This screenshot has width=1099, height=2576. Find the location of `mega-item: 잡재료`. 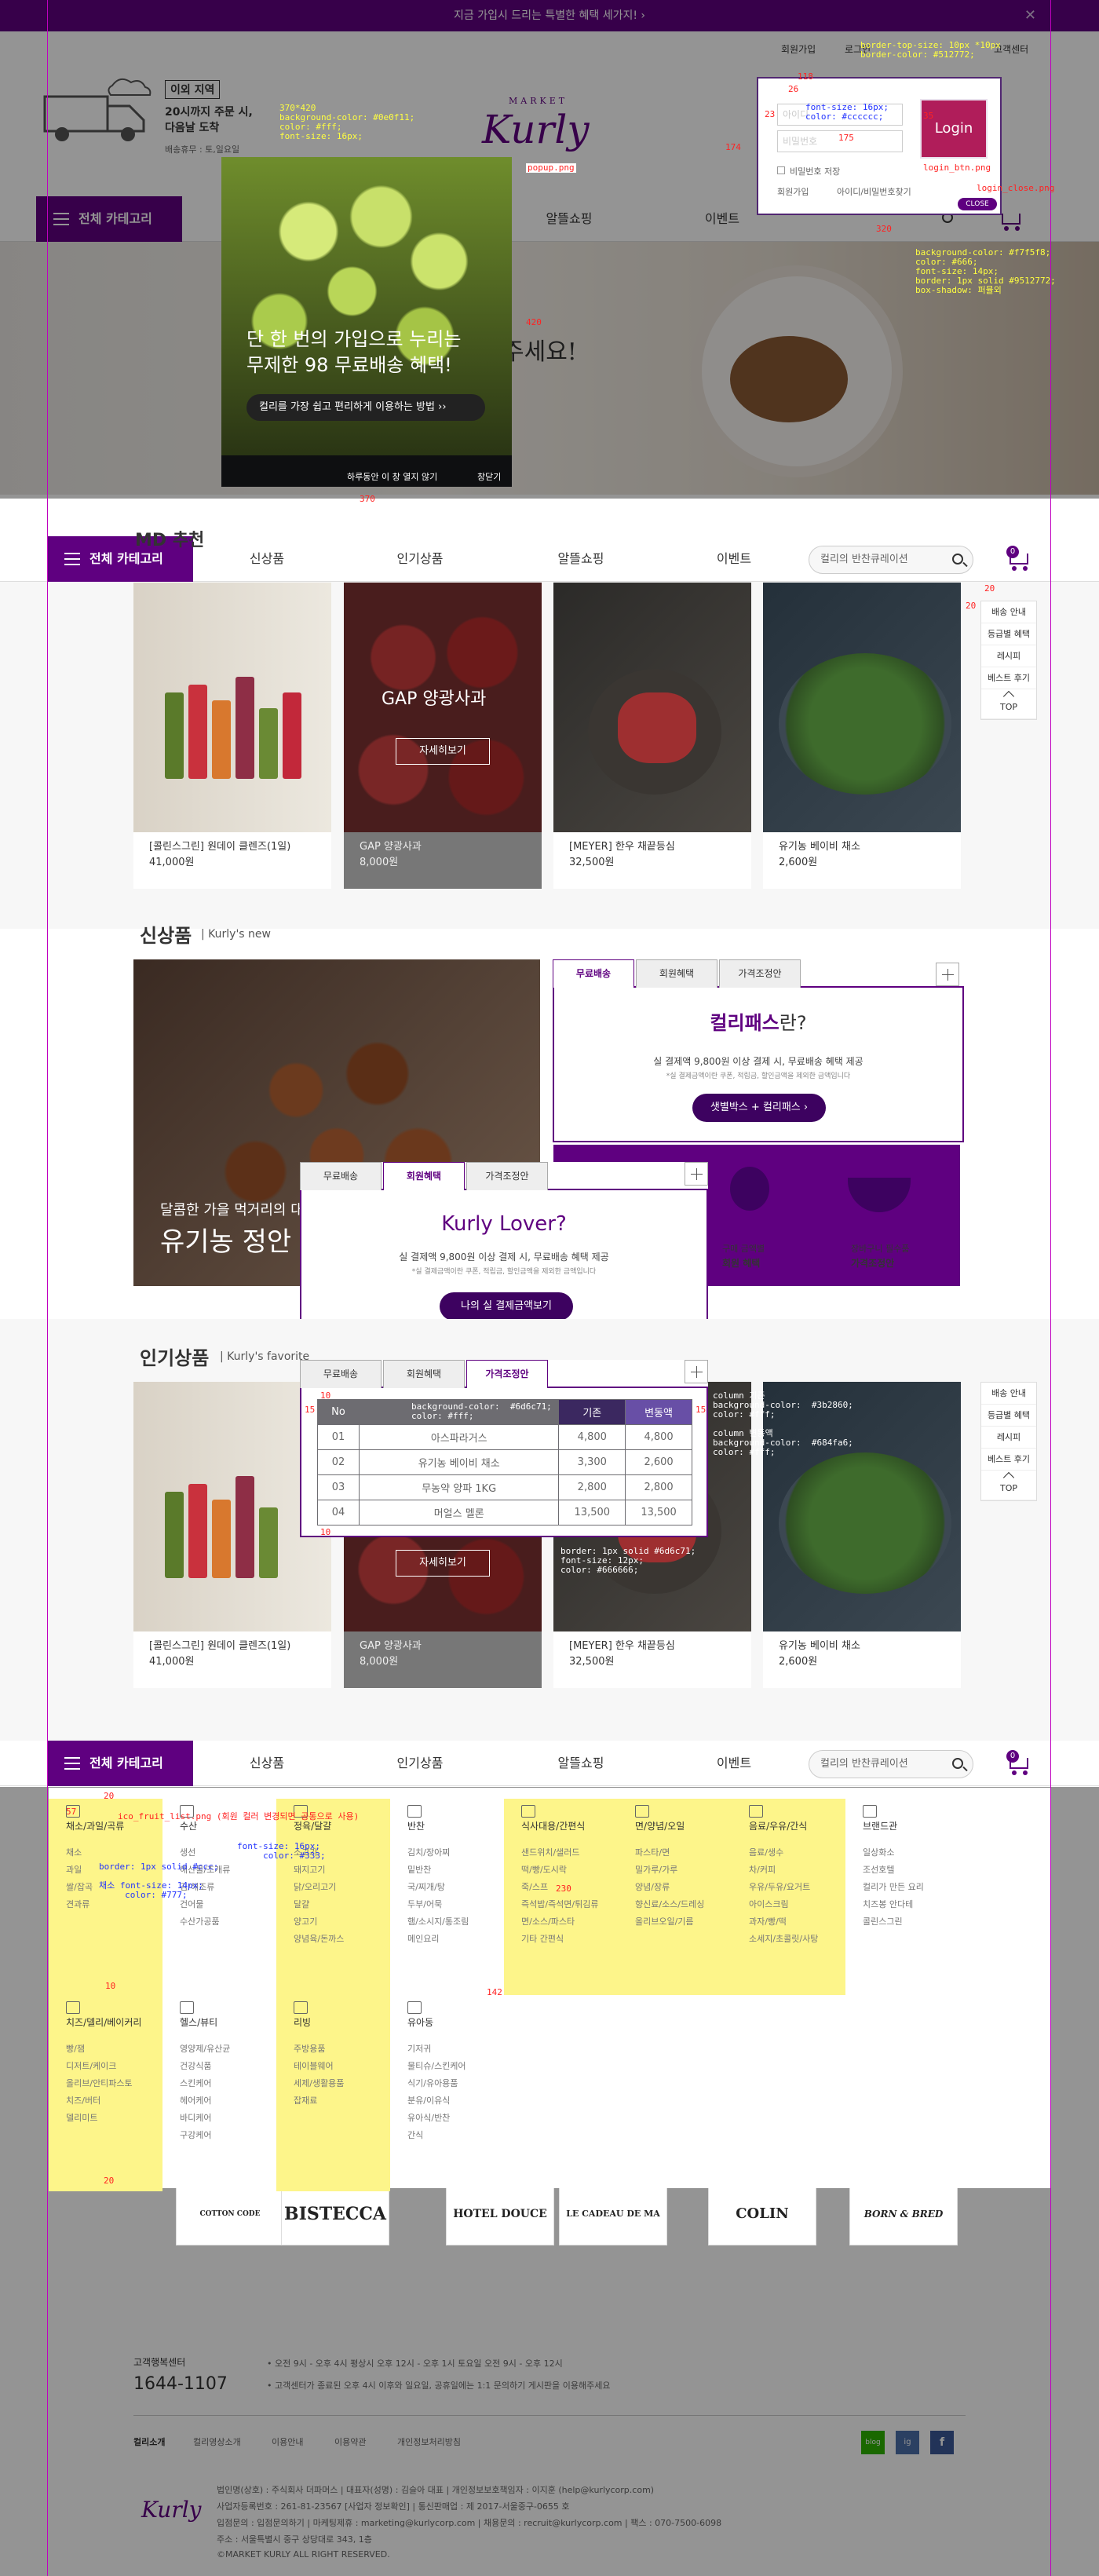

mega-item: 잡재료 is located at coordinates (319, 2101).